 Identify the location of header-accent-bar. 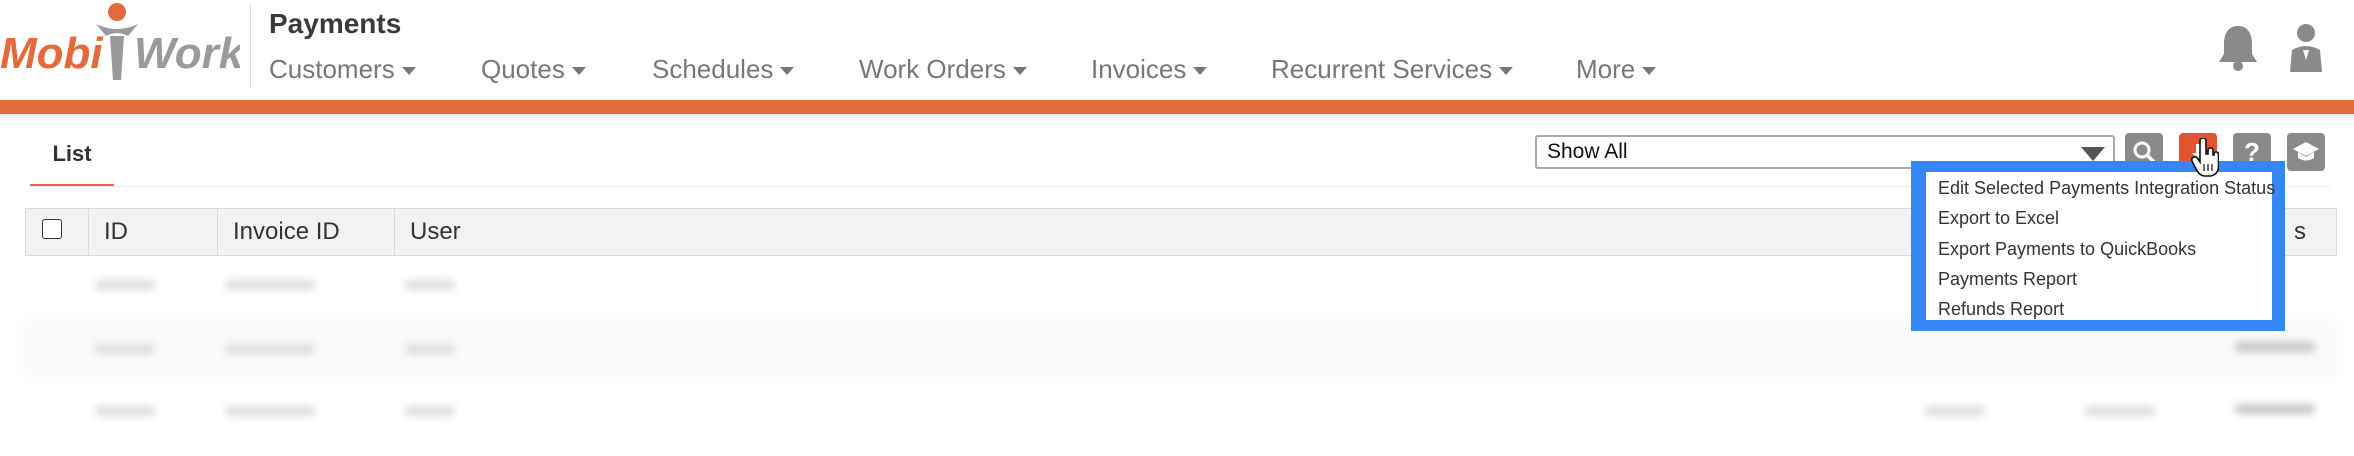
(1177, 107).